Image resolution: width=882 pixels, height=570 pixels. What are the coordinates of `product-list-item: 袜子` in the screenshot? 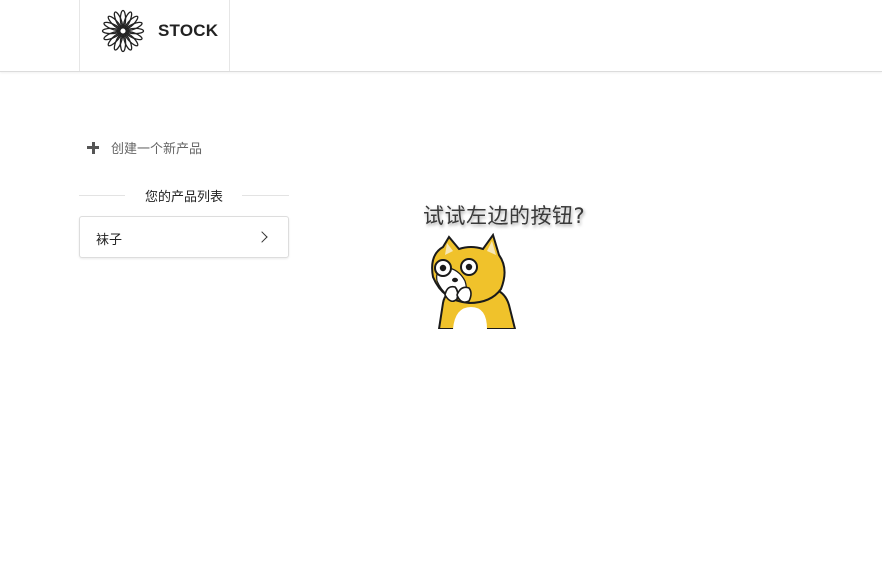 It's located at (184, 237).